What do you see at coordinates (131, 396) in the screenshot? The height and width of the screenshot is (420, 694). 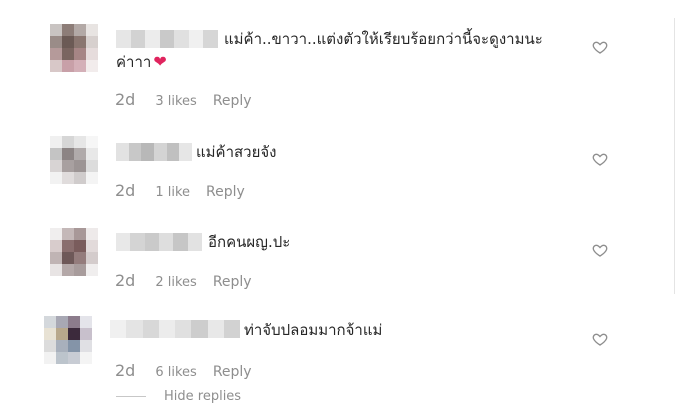 I see `replies-divider-line` at bounding box center [131, 396].